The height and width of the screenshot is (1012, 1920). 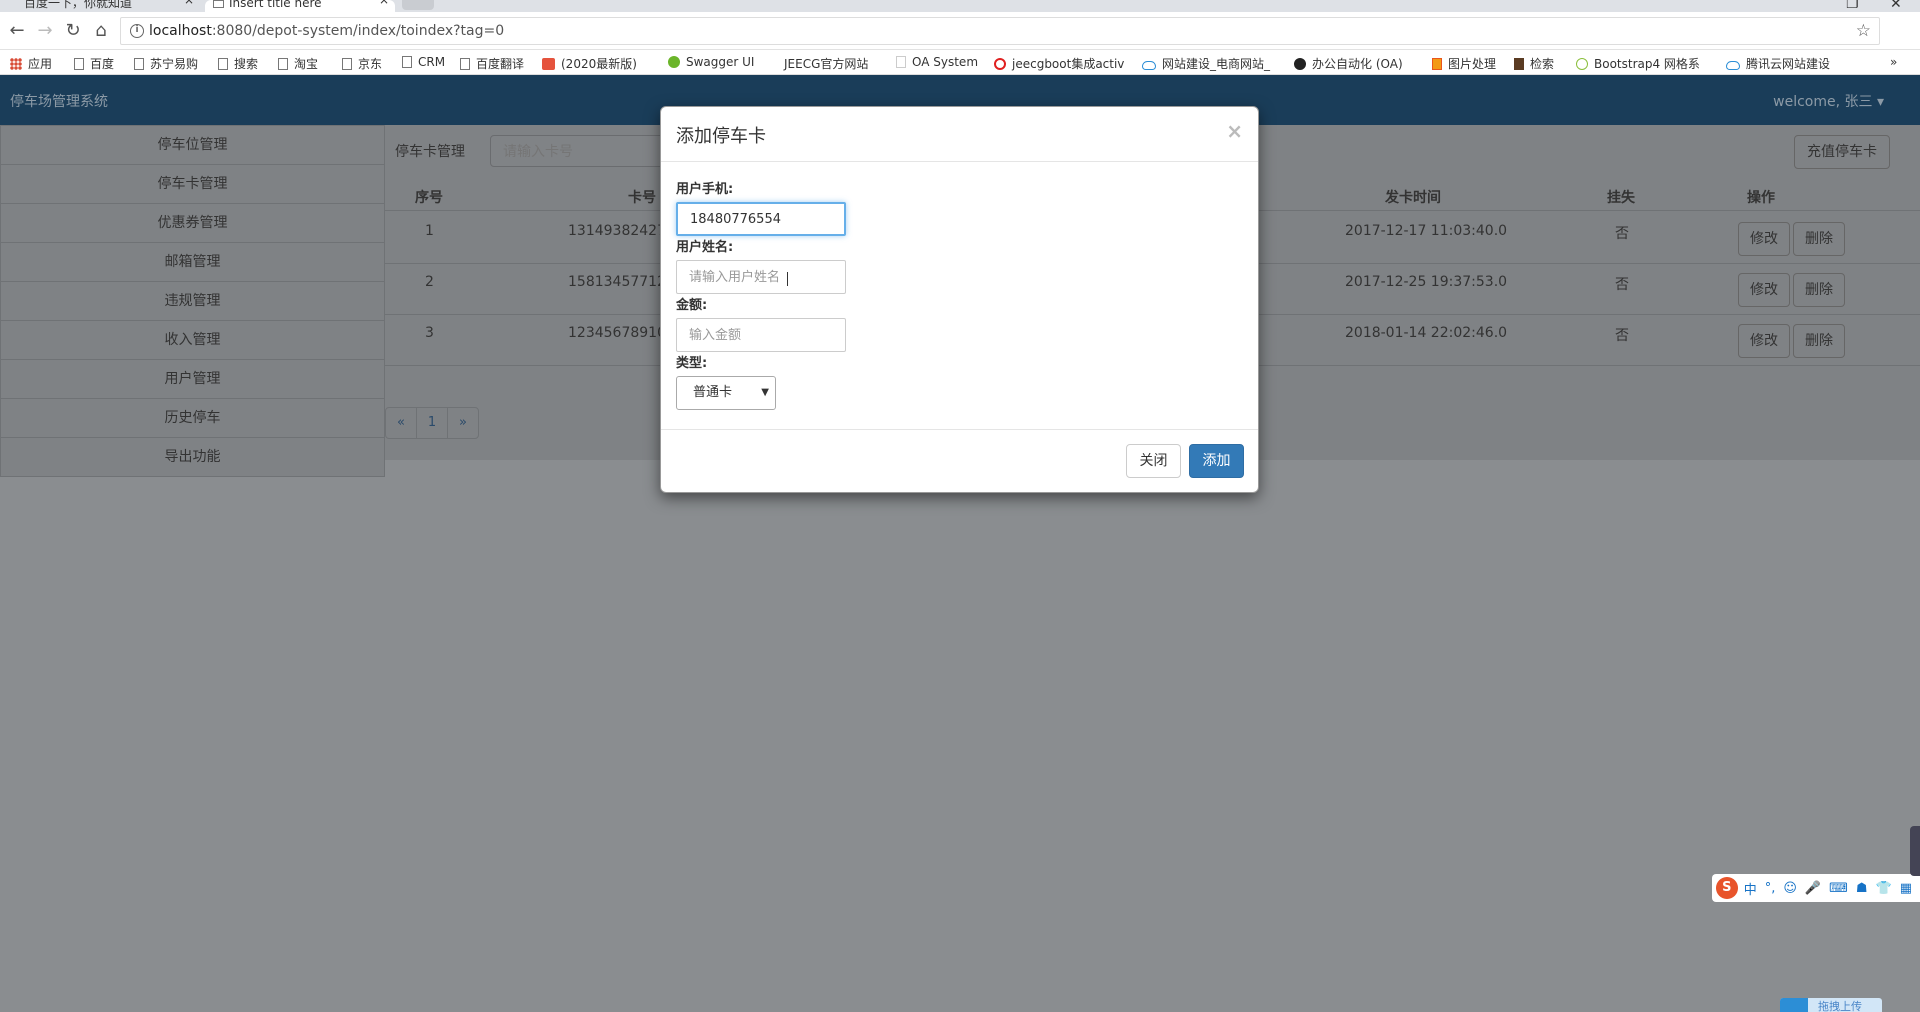 What do you see at coordinates (192, 379) in the screenshot?
I see `sidebar-item-users: 用户管理` at bounding box center [192, 379].